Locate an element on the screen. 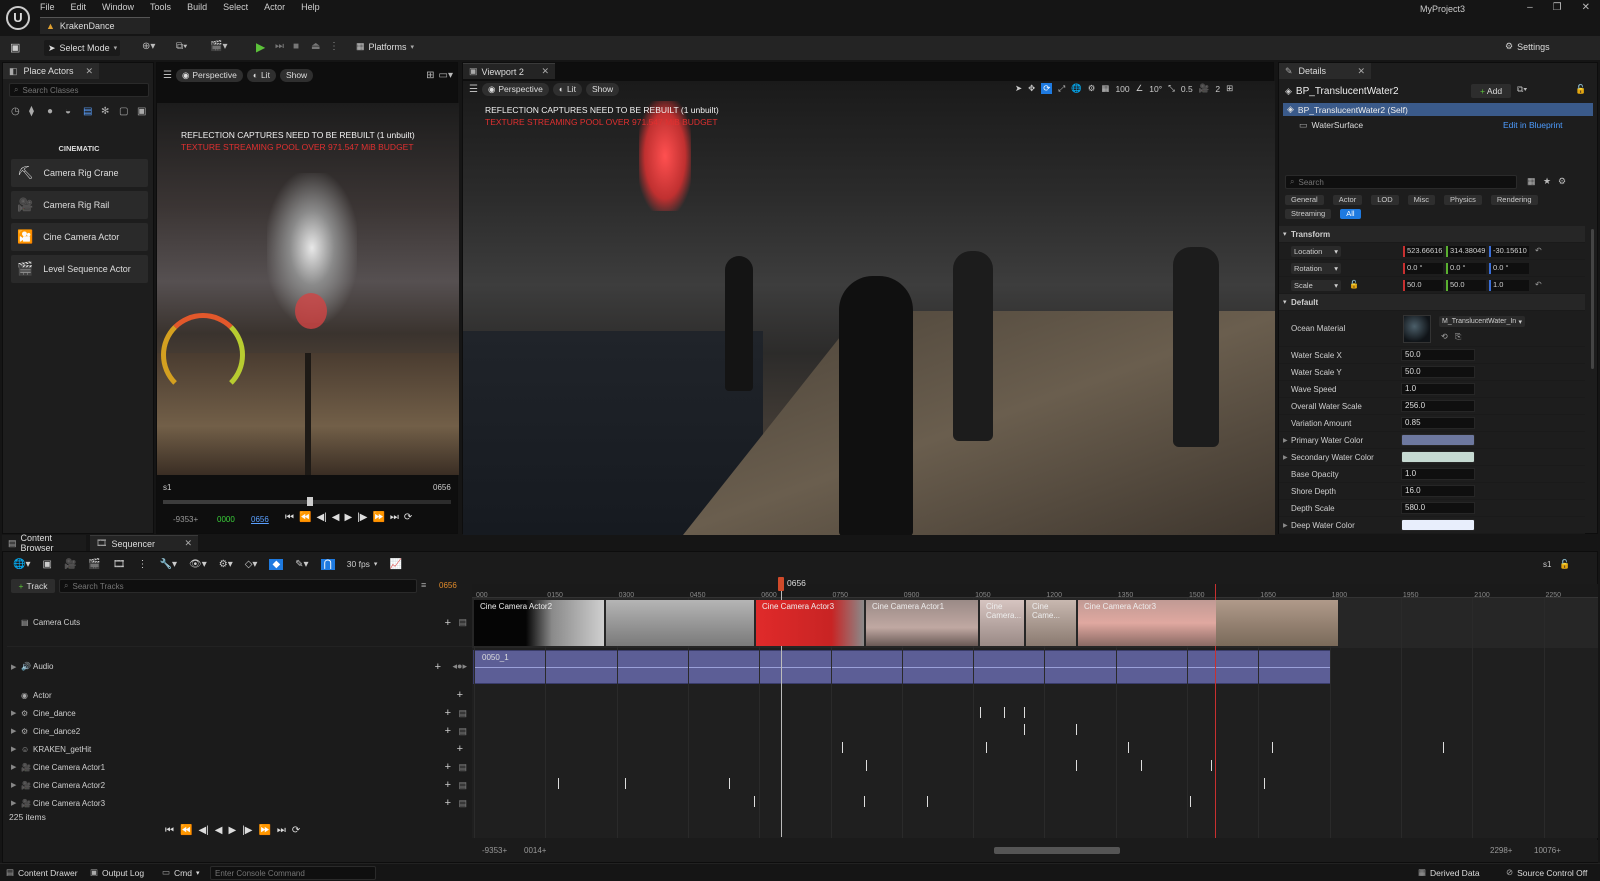  details-scrollbar is located at coordinates (1592, 299).